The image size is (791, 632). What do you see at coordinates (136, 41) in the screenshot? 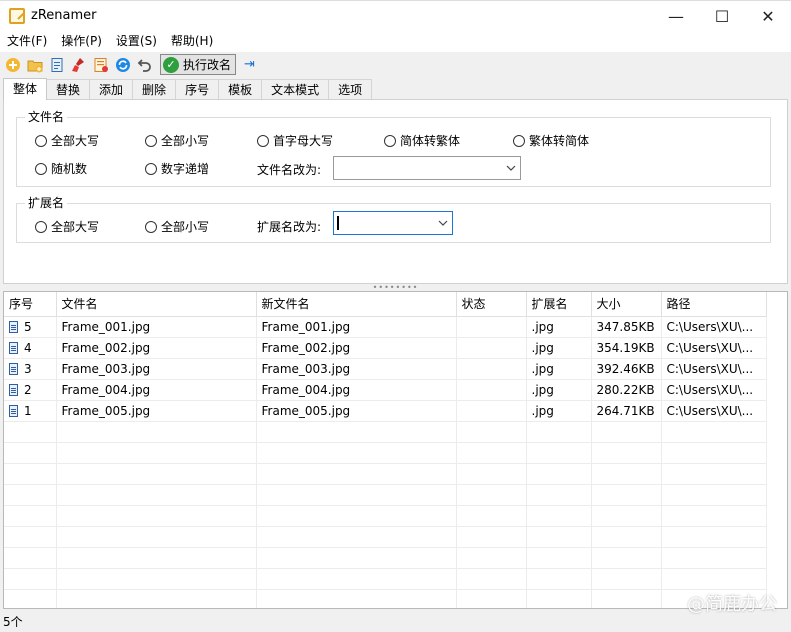
I see `menu-settings: 设置(S)` at bounding box center [136, 41].